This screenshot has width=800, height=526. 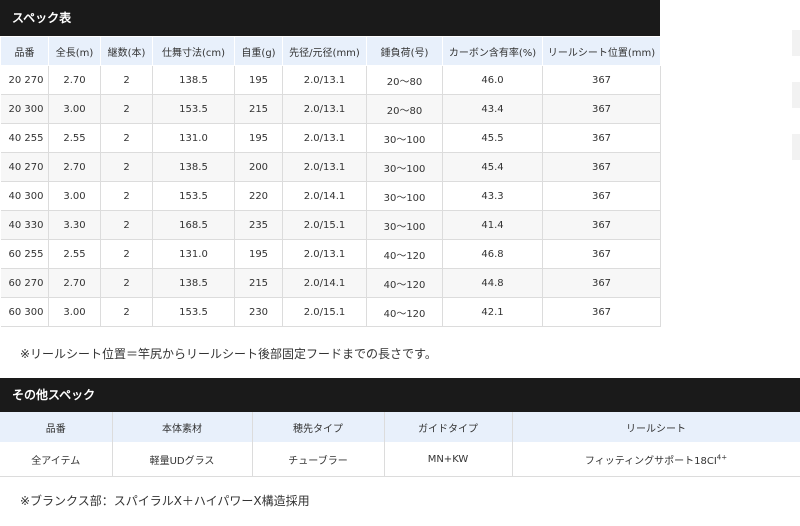 I want to click on column-header: 本体素材, so click(x=182, y=427).